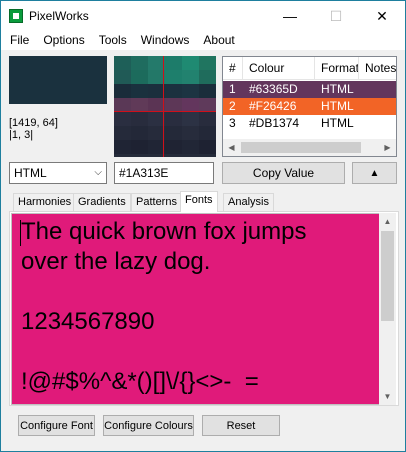 The height and width of the screenshot is (452, 406). Describe the element at coordinates (290, 16) in the screenshot. I see `minimize-button: —` at that location.